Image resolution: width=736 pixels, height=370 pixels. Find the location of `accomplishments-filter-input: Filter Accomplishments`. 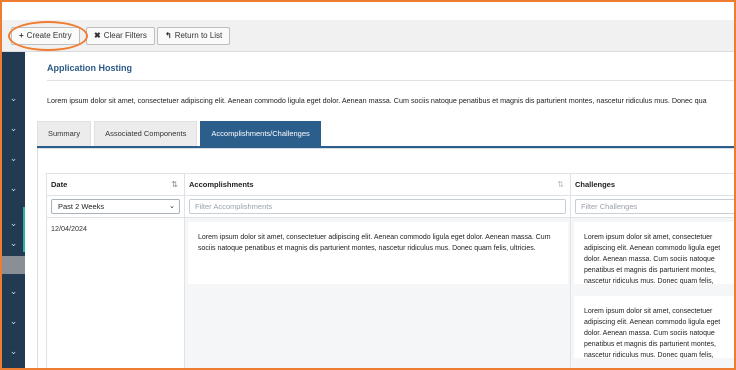

accomplishments-filter-input: Filter Accomplishments is located at coordinates (377, 206).